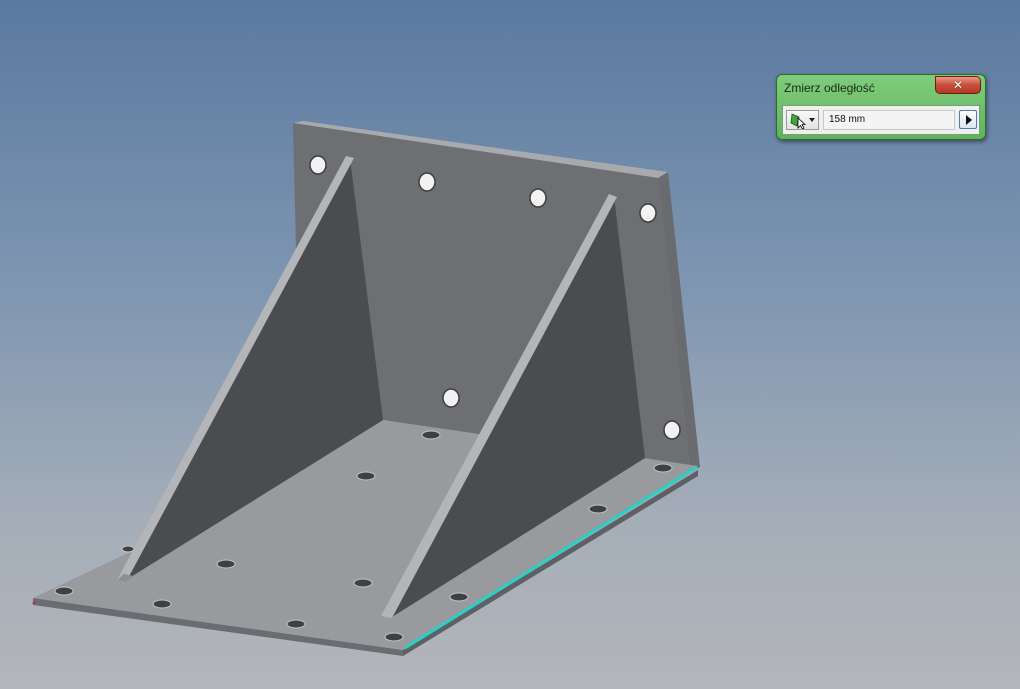 The height and width of the screenshot is (689, 1020). Describe the element at coordinates (889, 120) in the screenshot. I see `distance-value-field: 158 mm` at that location.